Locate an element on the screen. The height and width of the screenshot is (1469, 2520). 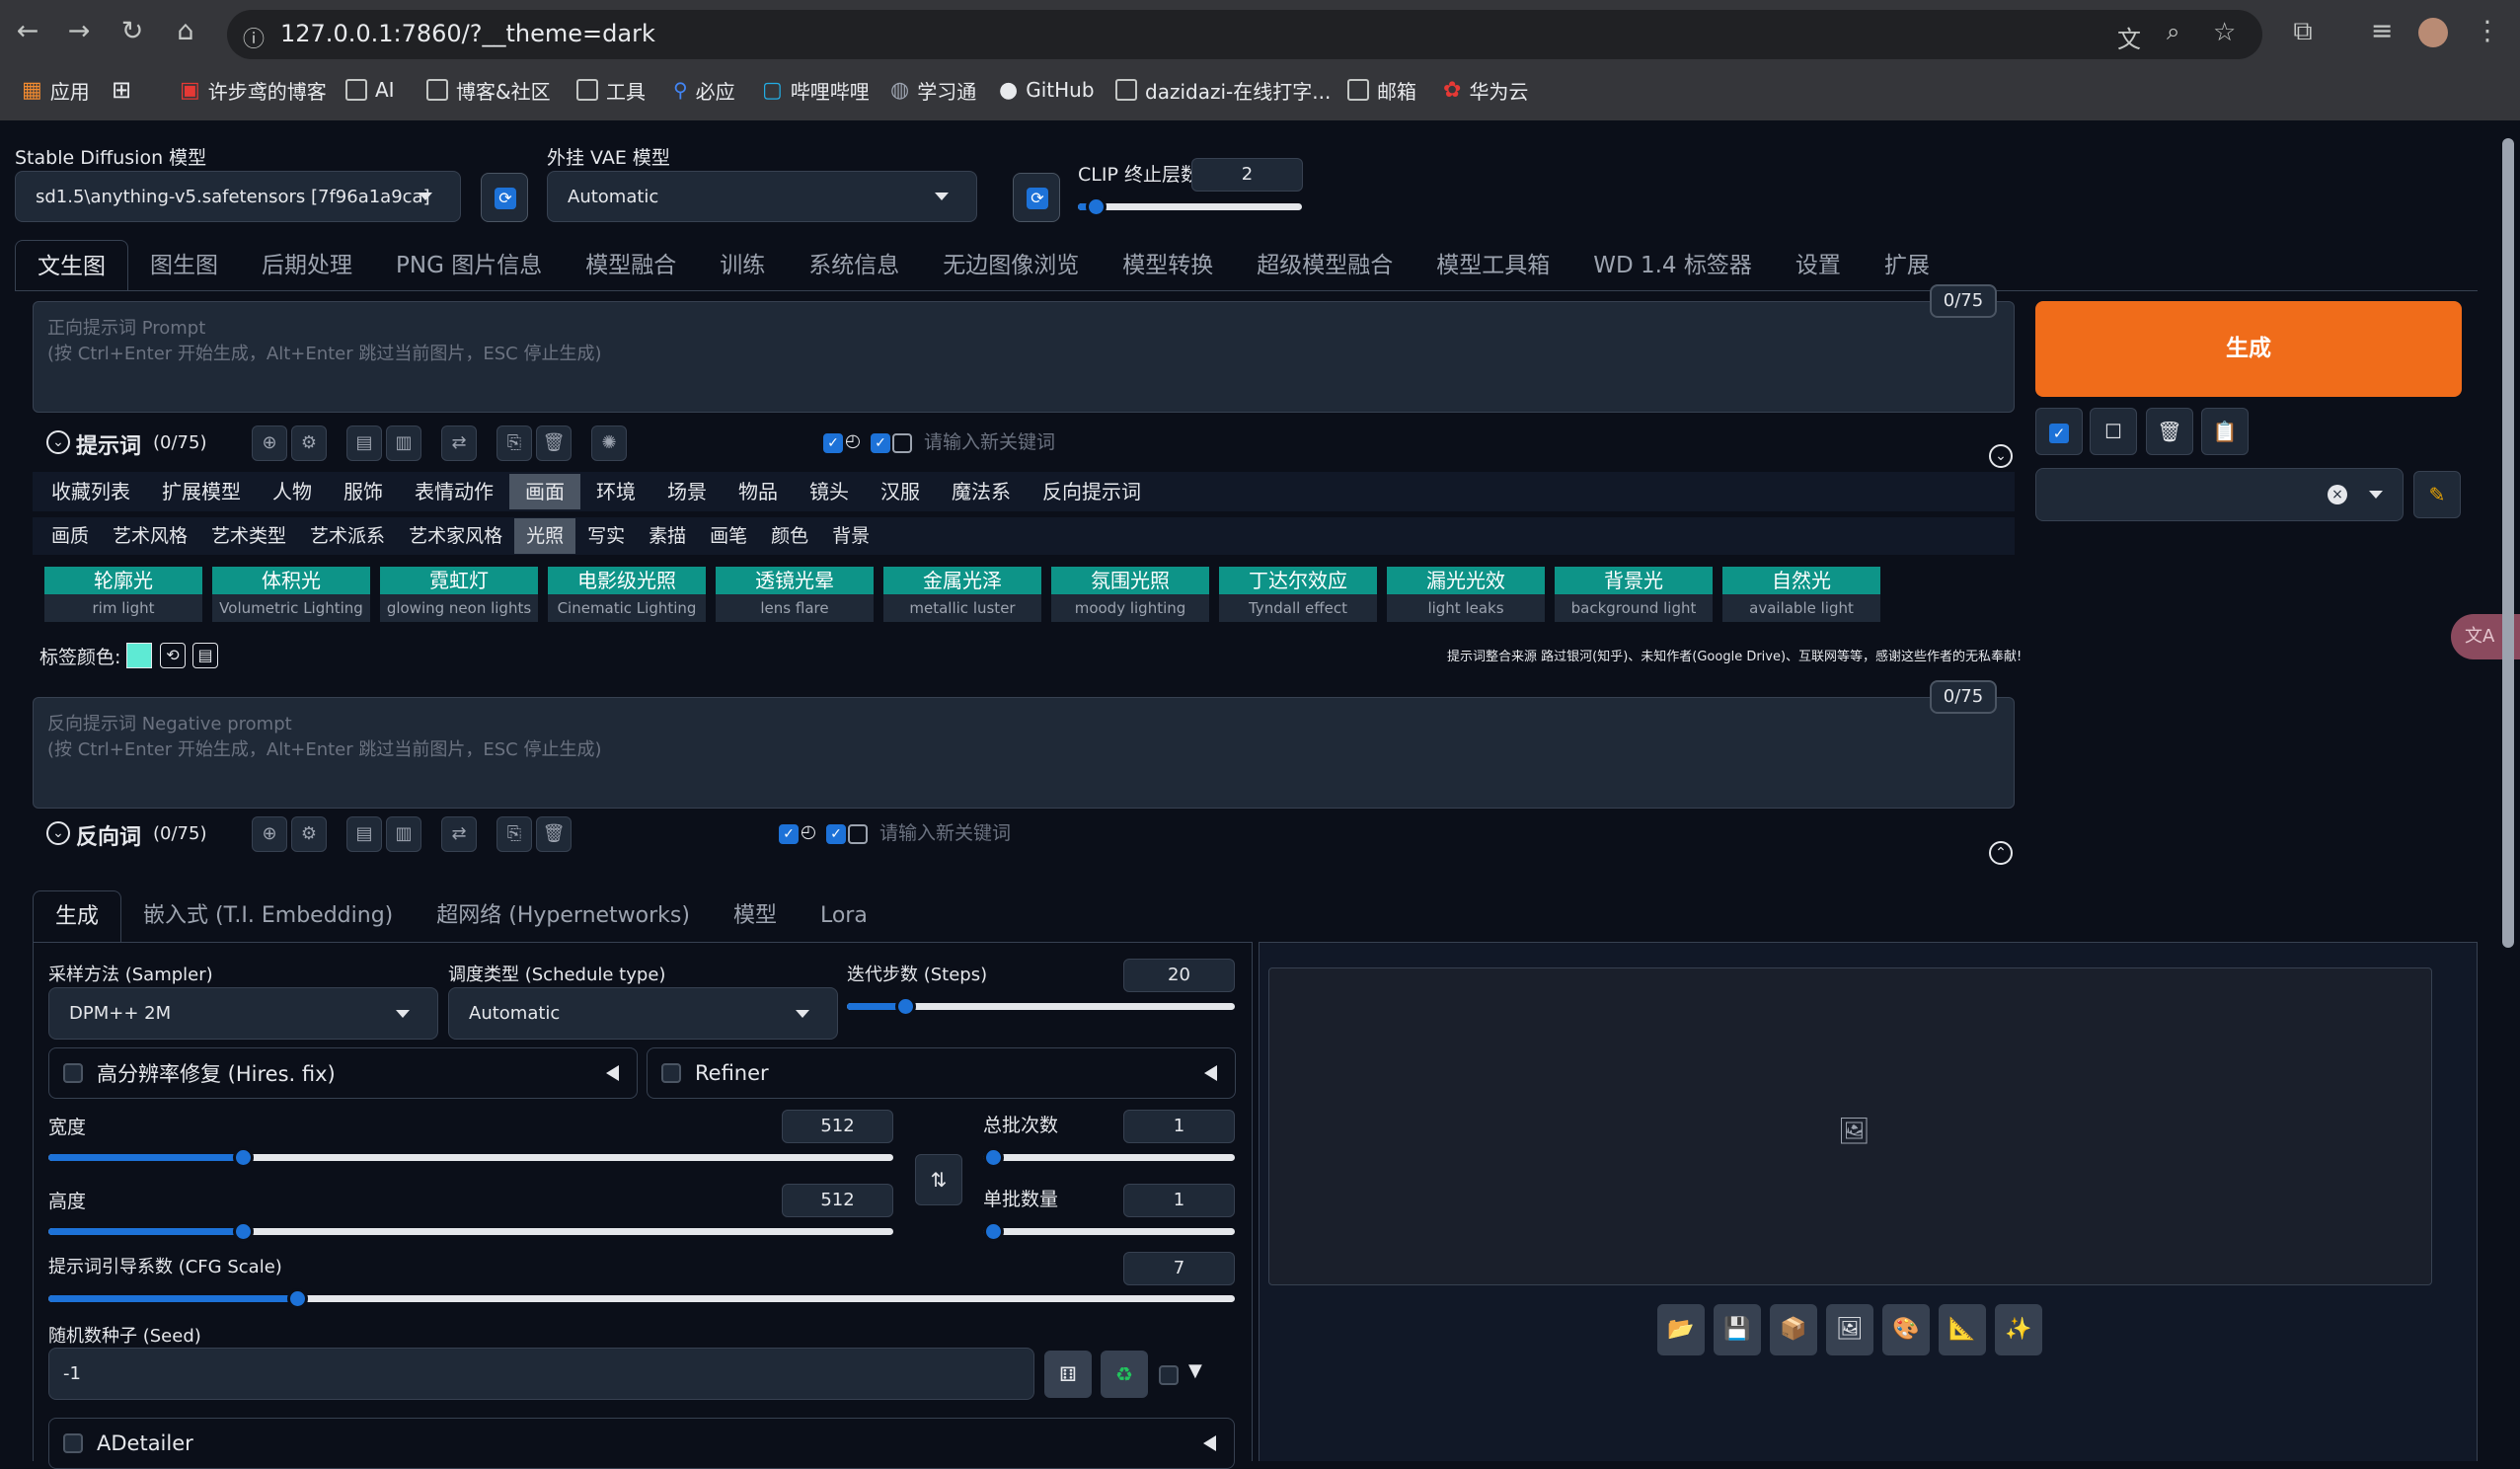
translate-icon: 文 is located at coordinates (2129, 37).